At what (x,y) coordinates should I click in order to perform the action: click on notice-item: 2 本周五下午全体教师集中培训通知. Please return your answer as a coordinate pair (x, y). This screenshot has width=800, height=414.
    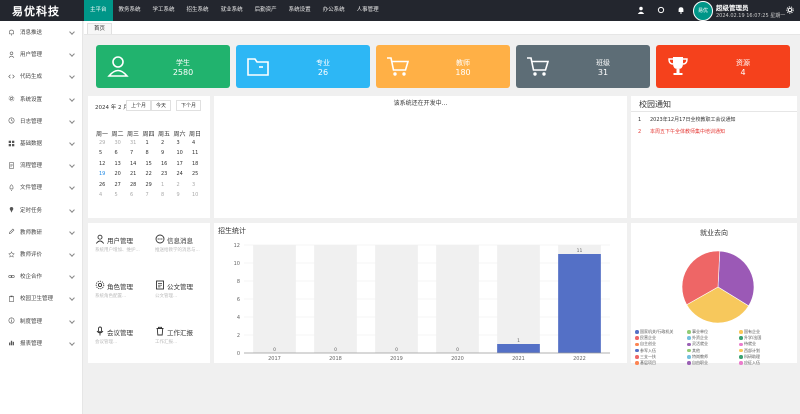
    Looking at the image, I should click on (681, 131).